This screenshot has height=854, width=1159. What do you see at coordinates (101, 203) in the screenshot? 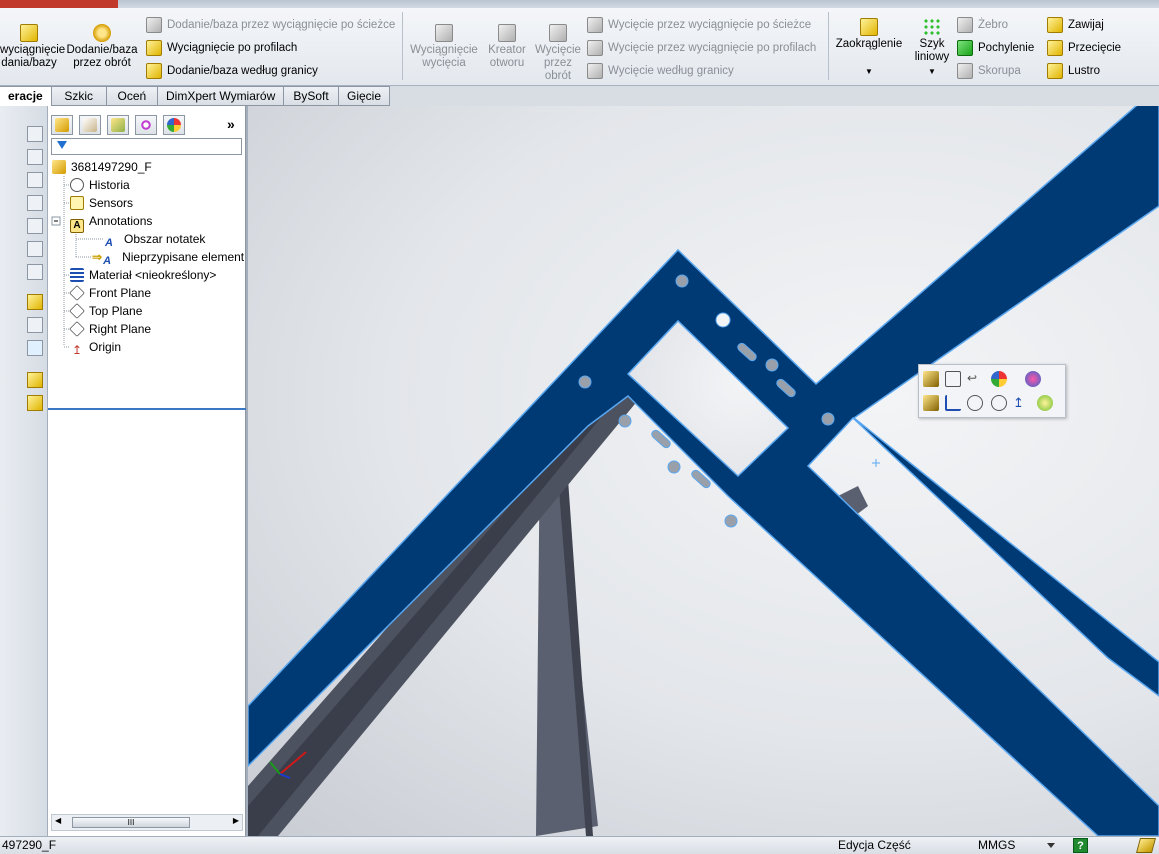
I see `tree-item-sensors: Sensors` at bounding box center [101, 203].